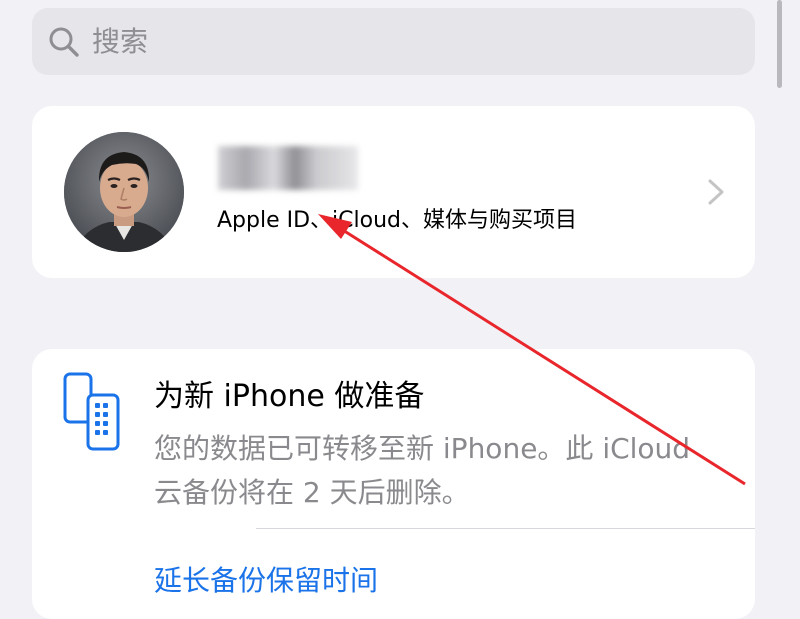 The image size is (800, 619). What do you see at coordinates (397, 220) in the screenshot?
I see `apple-id-subtitle: Apple ID、iCloud、媒体与购买项目` at bounding box center [397, 220].